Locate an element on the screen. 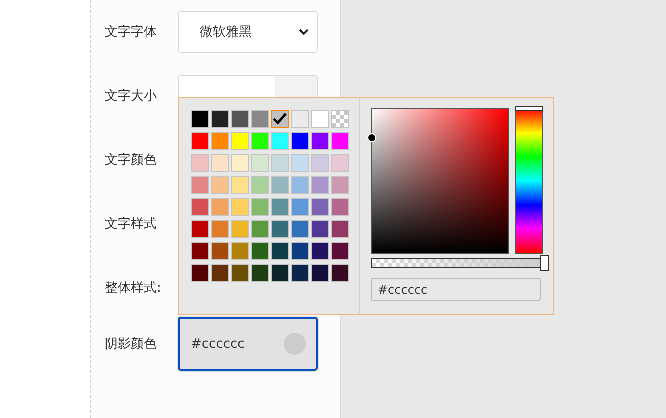 Image resolution: width=666 pixels, height=418 pixels. field-label: 文字样式 is located at coordinates (131, 224).